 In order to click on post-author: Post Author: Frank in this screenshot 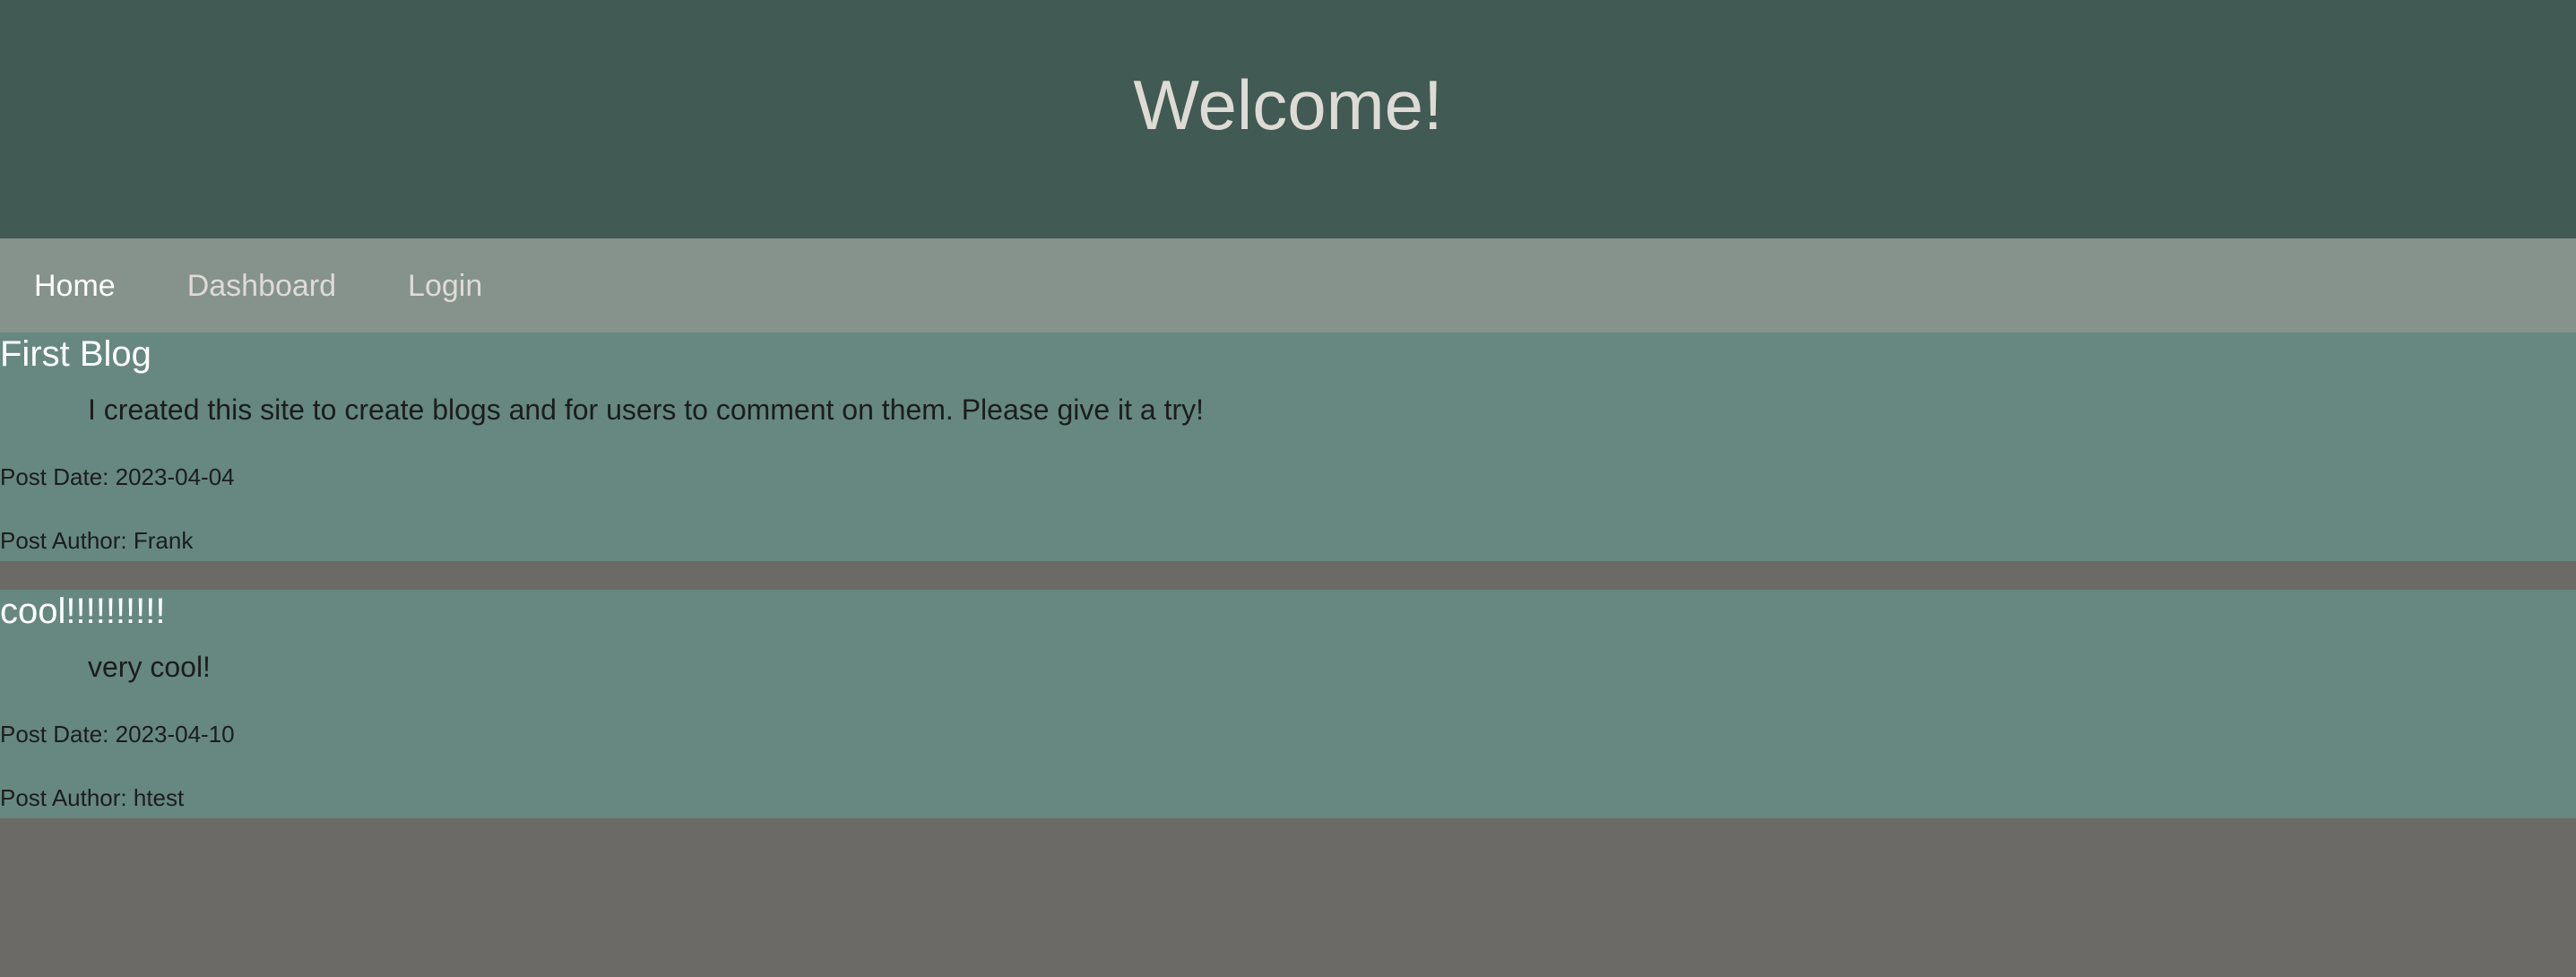, I will do `click(97, 540)`.